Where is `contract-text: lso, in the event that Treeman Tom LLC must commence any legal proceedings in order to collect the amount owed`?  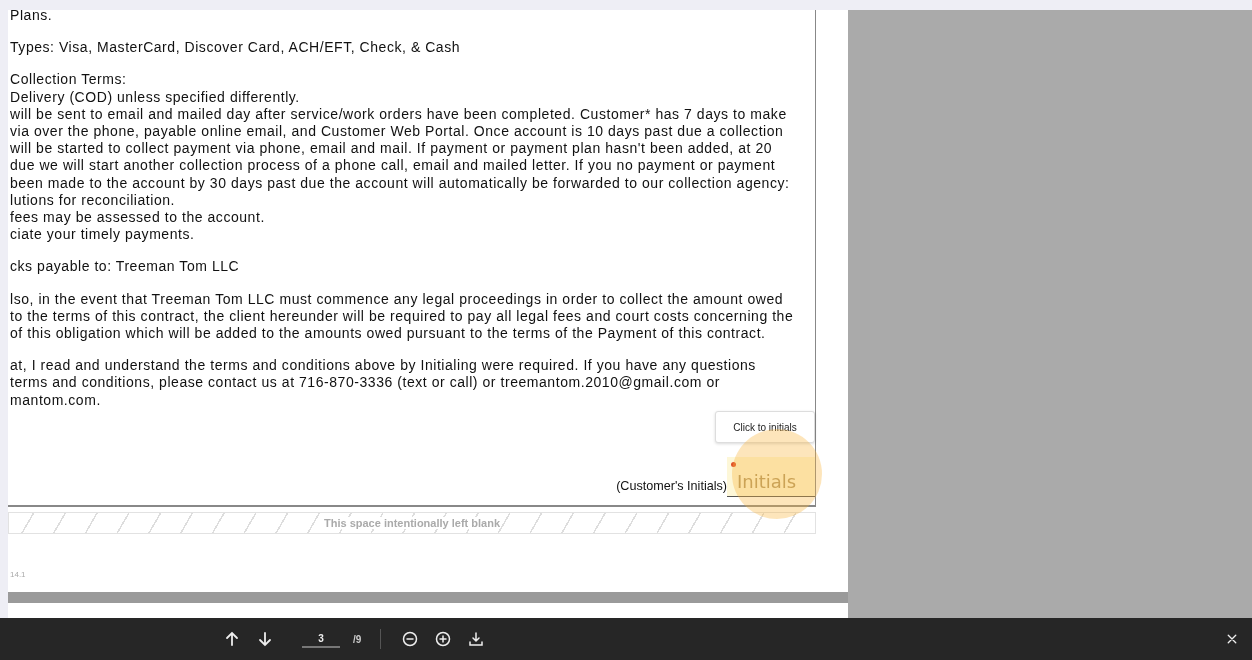
contract-text: lso, in the event that Treeman Tom LLC must commence any legal proceedings in order to collect the amount owed is located at coordinates (397, 299).